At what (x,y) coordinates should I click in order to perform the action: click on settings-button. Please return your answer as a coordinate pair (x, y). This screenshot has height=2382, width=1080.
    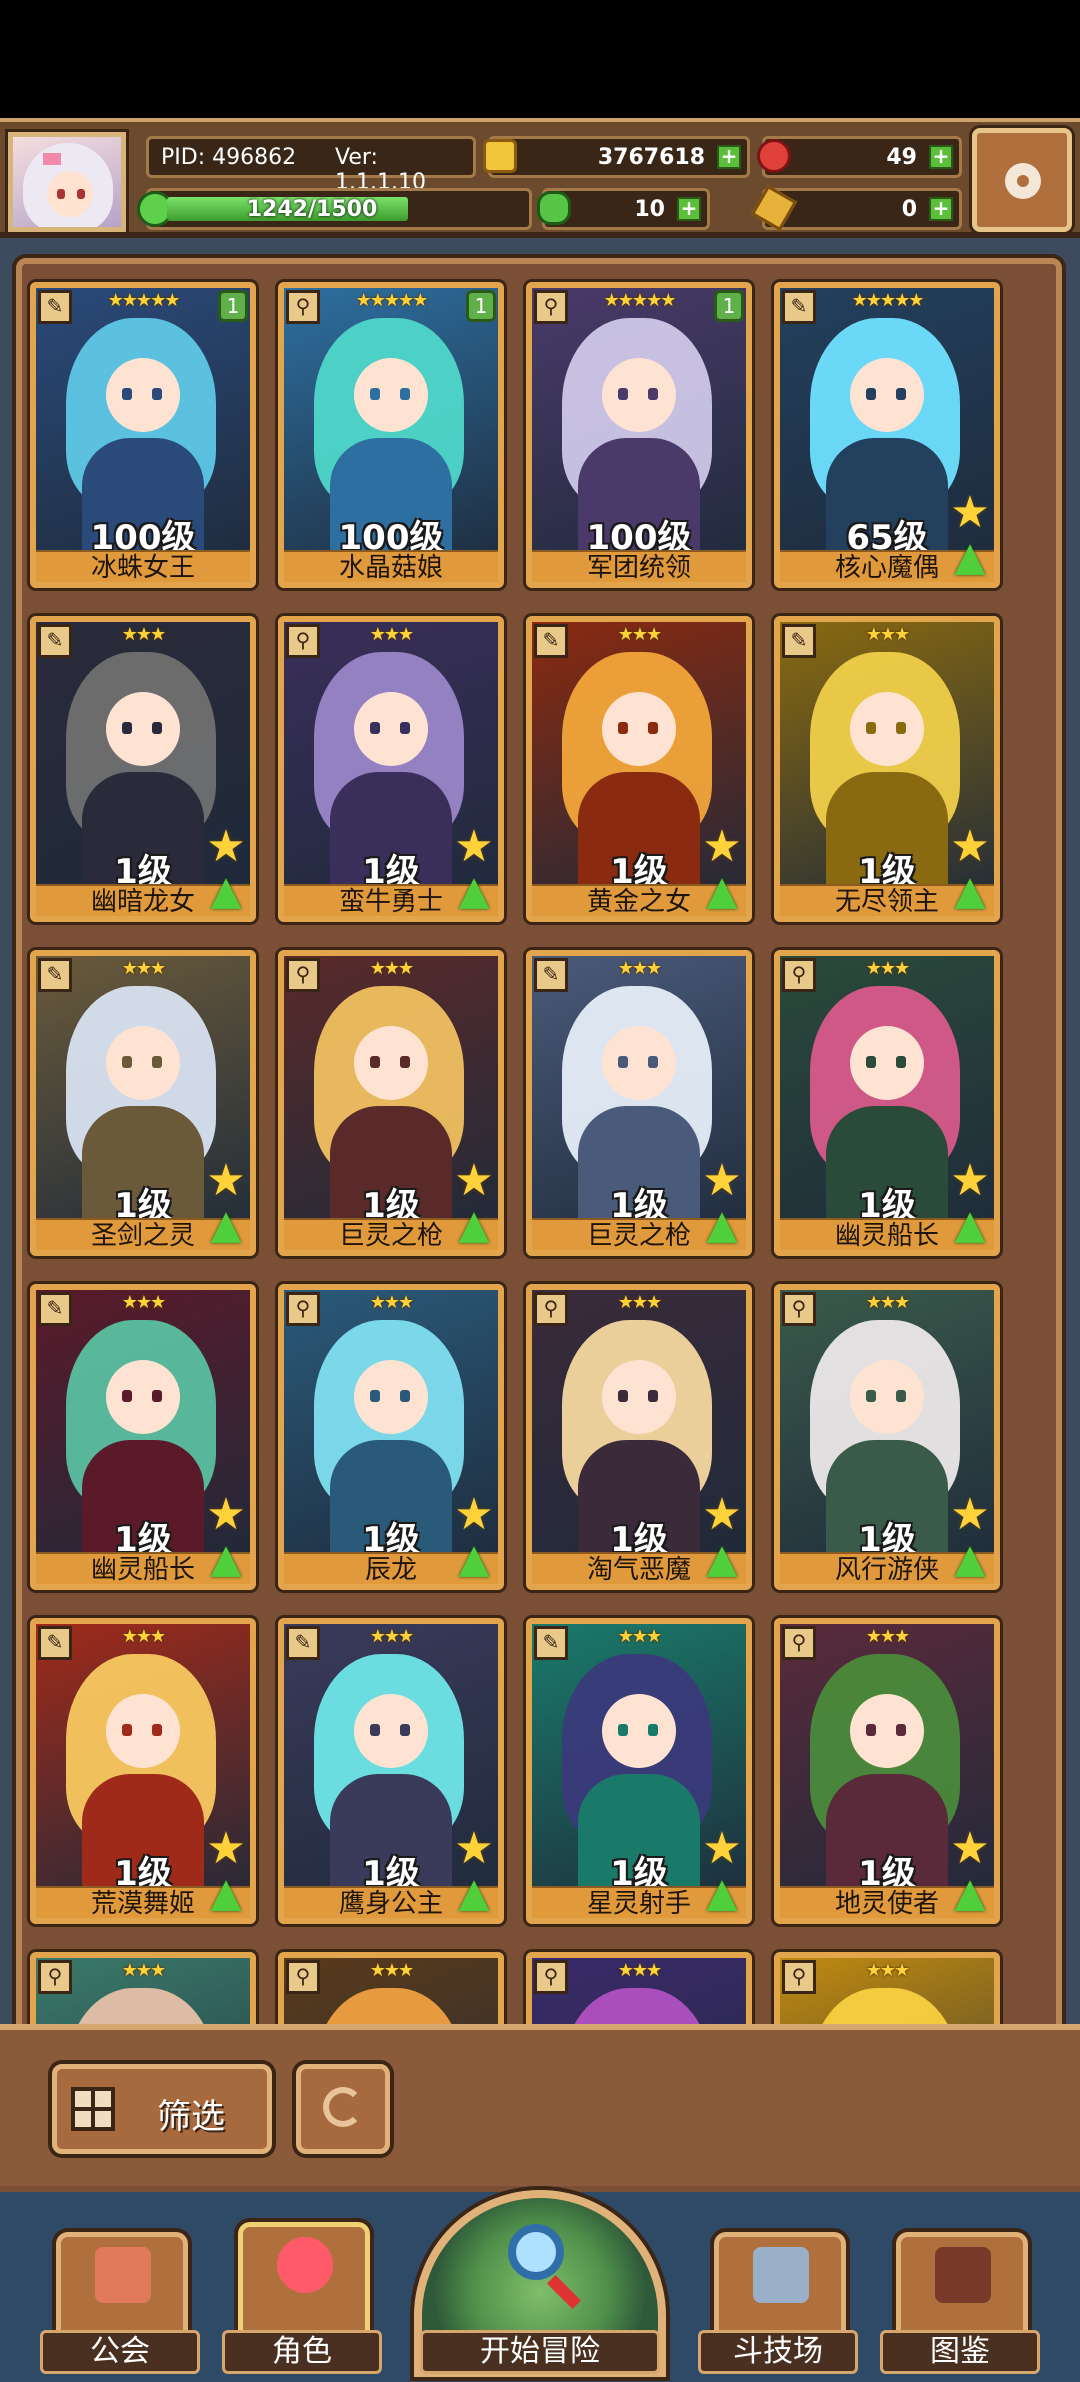
    Looking at the image, I should click on (1022, 180).